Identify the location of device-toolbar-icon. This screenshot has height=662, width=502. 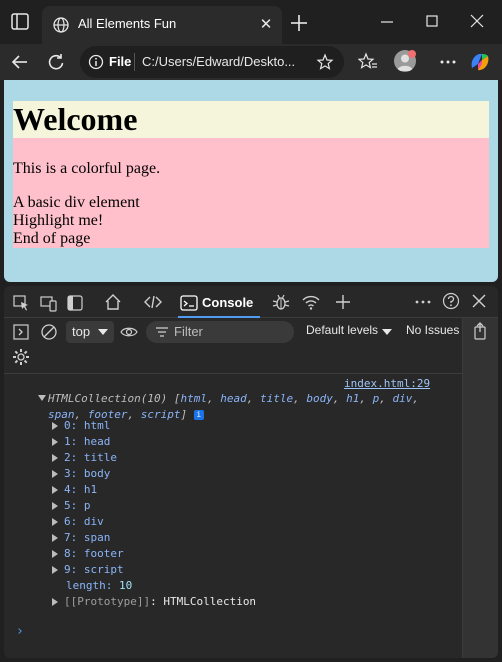
(49, 303).